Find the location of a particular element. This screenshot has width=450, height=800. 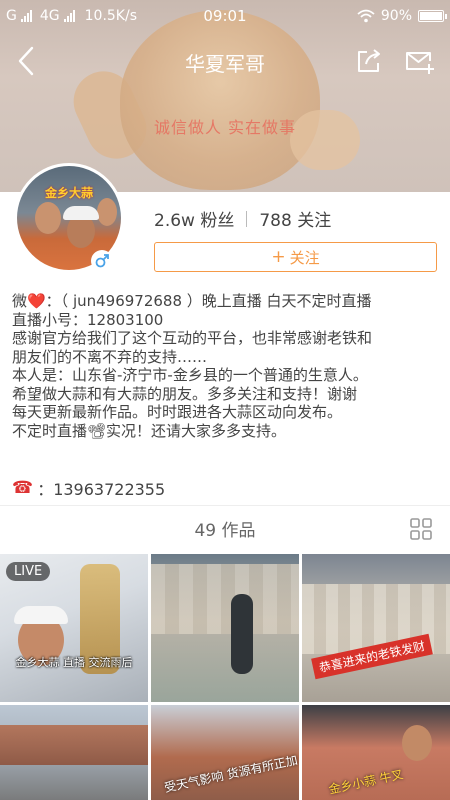

thumbnail-caption: 金乡大蒜 直播 交流雨后 is located at coordinates (74, 662).